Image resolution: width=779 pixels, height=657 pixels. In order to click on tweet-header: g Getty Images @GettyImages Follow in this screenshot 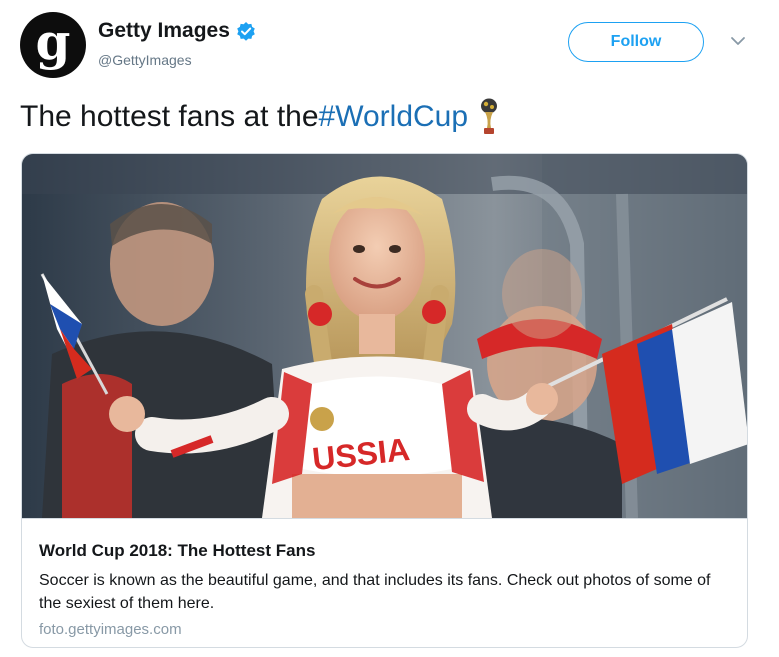, I will do `click(389, 45)`.